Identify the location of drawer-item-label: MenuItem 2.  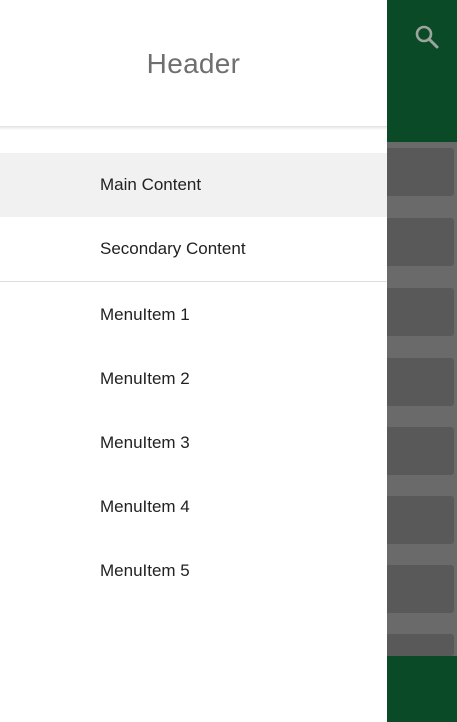
(145, 378).